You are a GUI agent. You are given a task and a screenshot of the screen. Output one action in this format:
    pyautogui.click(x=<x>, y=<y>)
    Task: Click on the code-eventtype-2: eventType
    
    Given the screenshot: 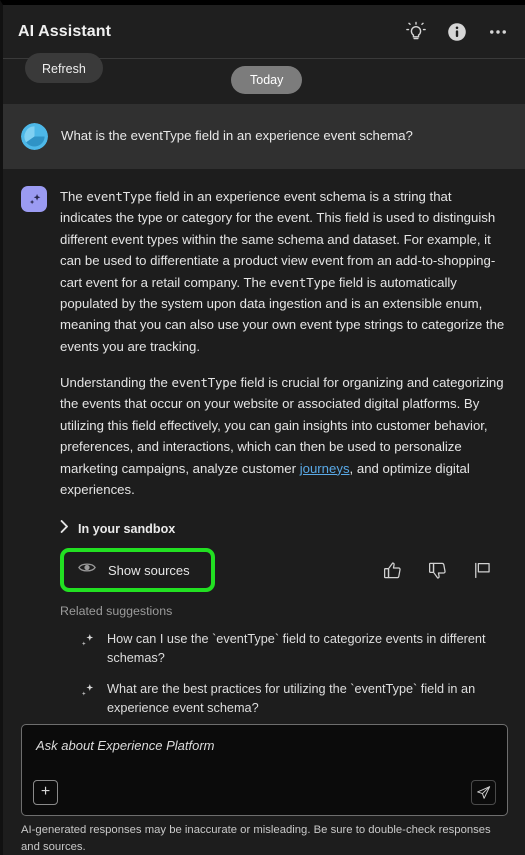 What is the action you would take?
    pyautogui.click(x=302, y=282)
    